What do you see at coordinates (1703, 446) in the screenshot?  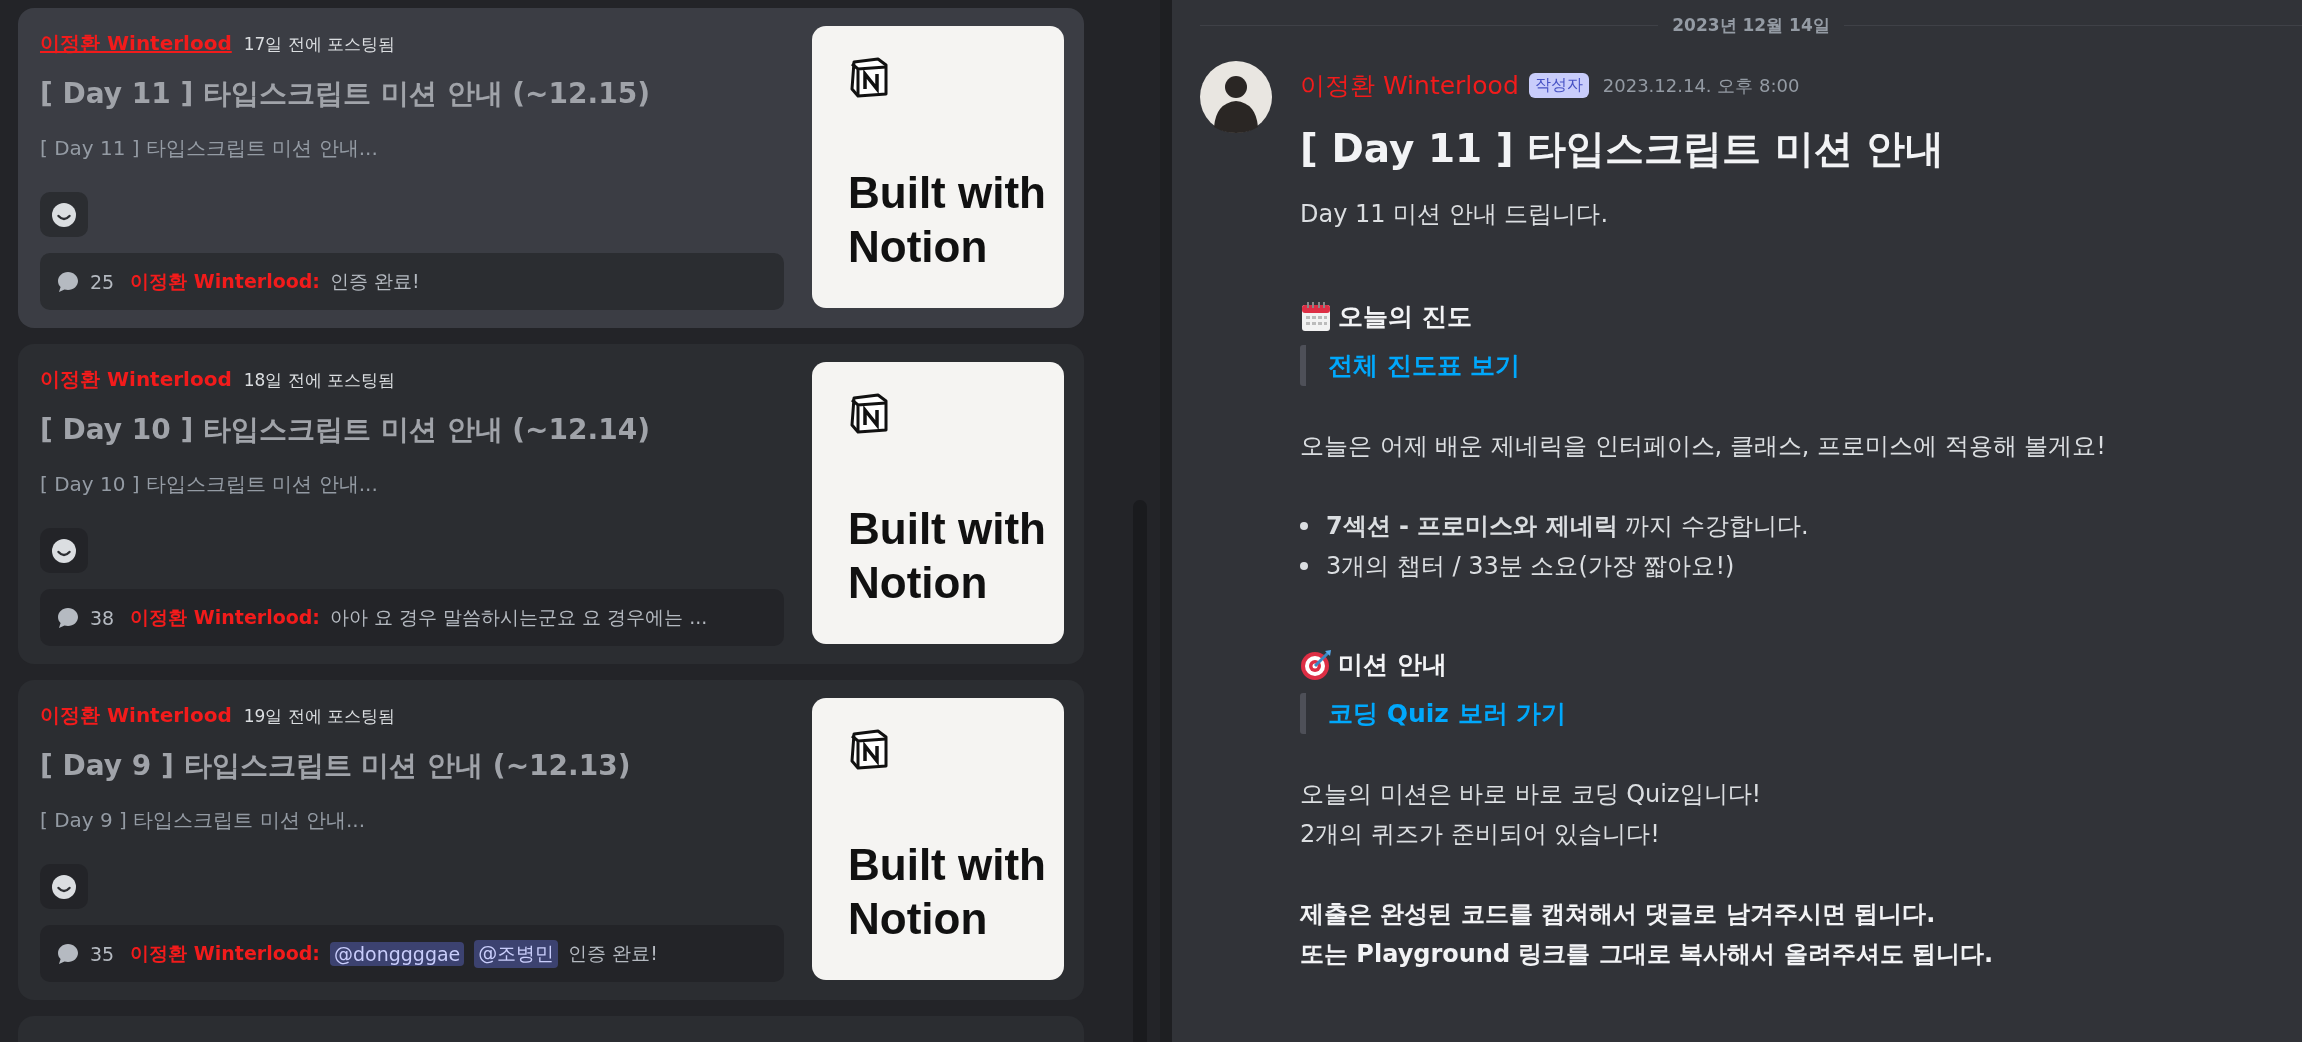 I see `message-paragraph: 오늘은 어제 배운 제네릭을 인터페이스, 클래스, 프로미스에 적용해 볼게요!` at bounding box center [1703, 446].